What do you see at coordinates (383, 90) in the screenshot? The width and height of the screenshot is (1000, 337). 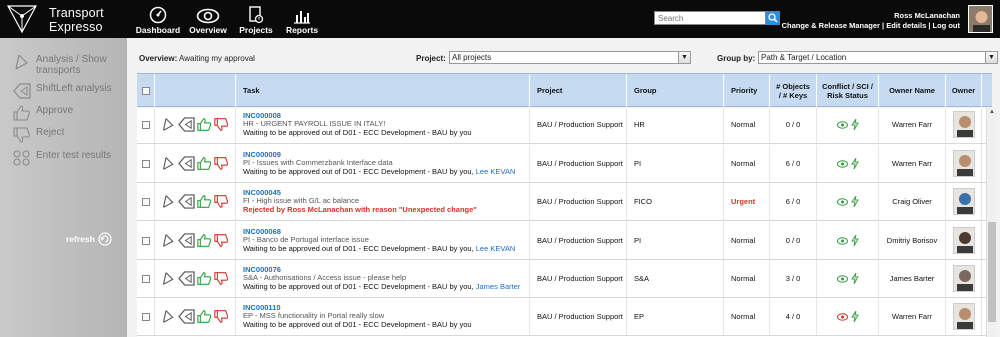 I see `header-task: Task` at bounding box center [383, 90].